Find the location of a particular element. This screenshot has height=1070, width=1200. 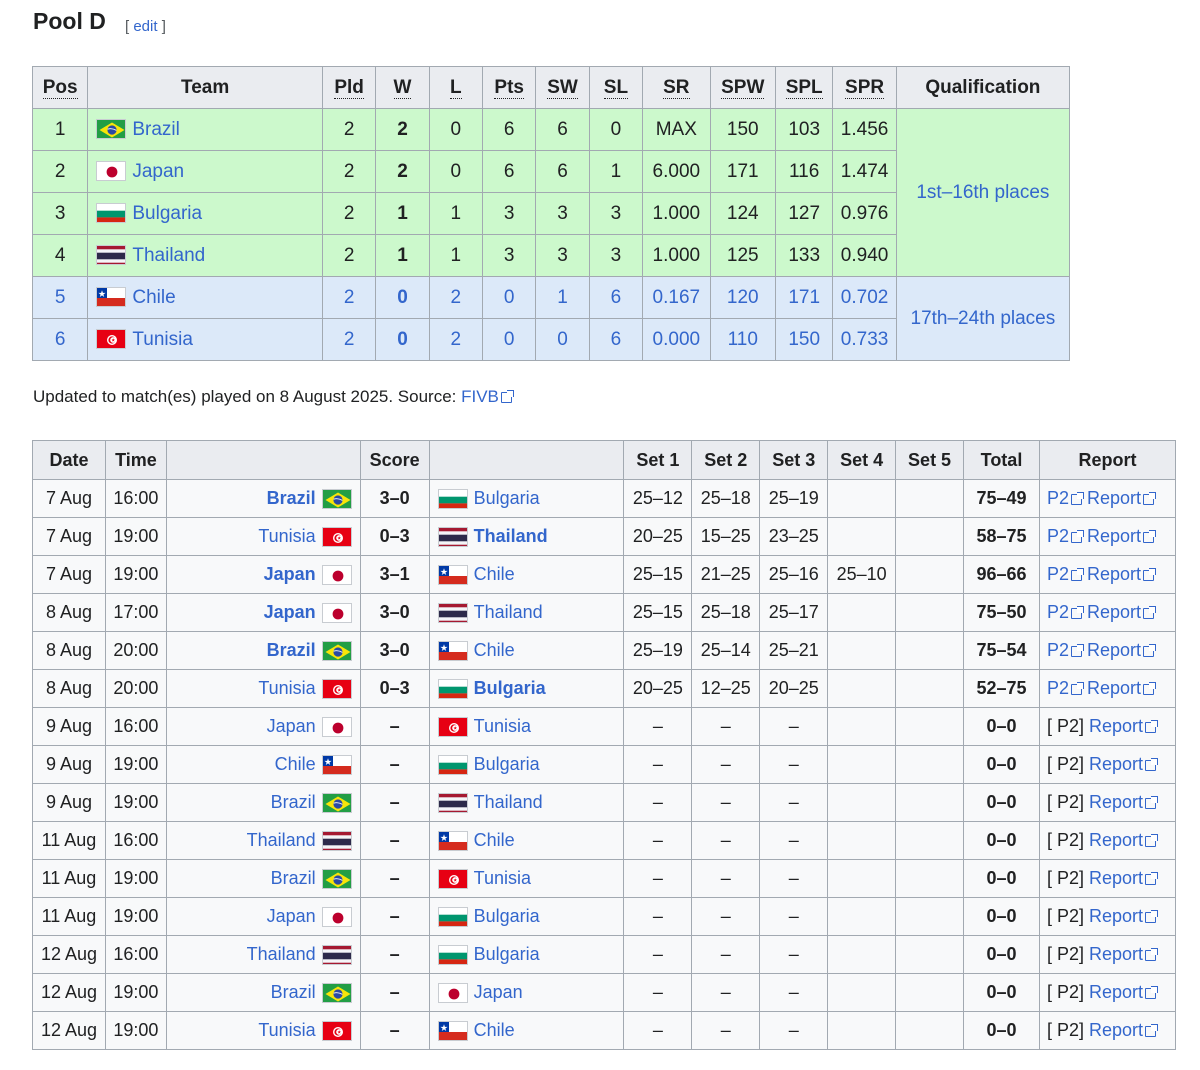

standings-w: 1 is located at coordinates (402, 213).